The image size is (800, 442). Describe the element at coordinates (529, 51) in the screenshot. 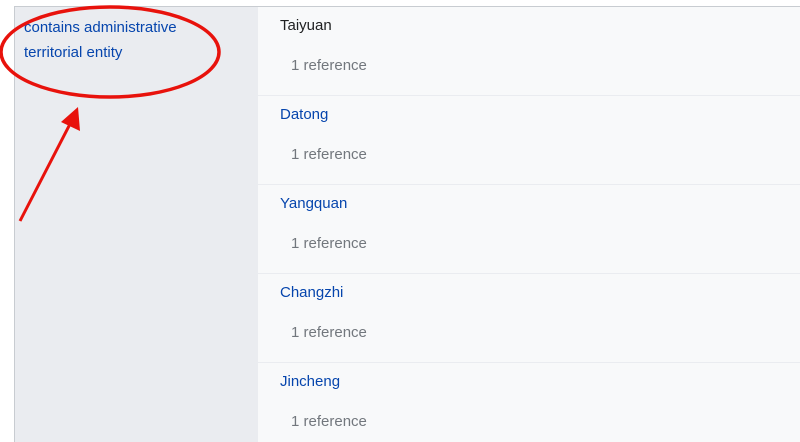

I see `statement-row: Taiyuan 1 reference` at that location.